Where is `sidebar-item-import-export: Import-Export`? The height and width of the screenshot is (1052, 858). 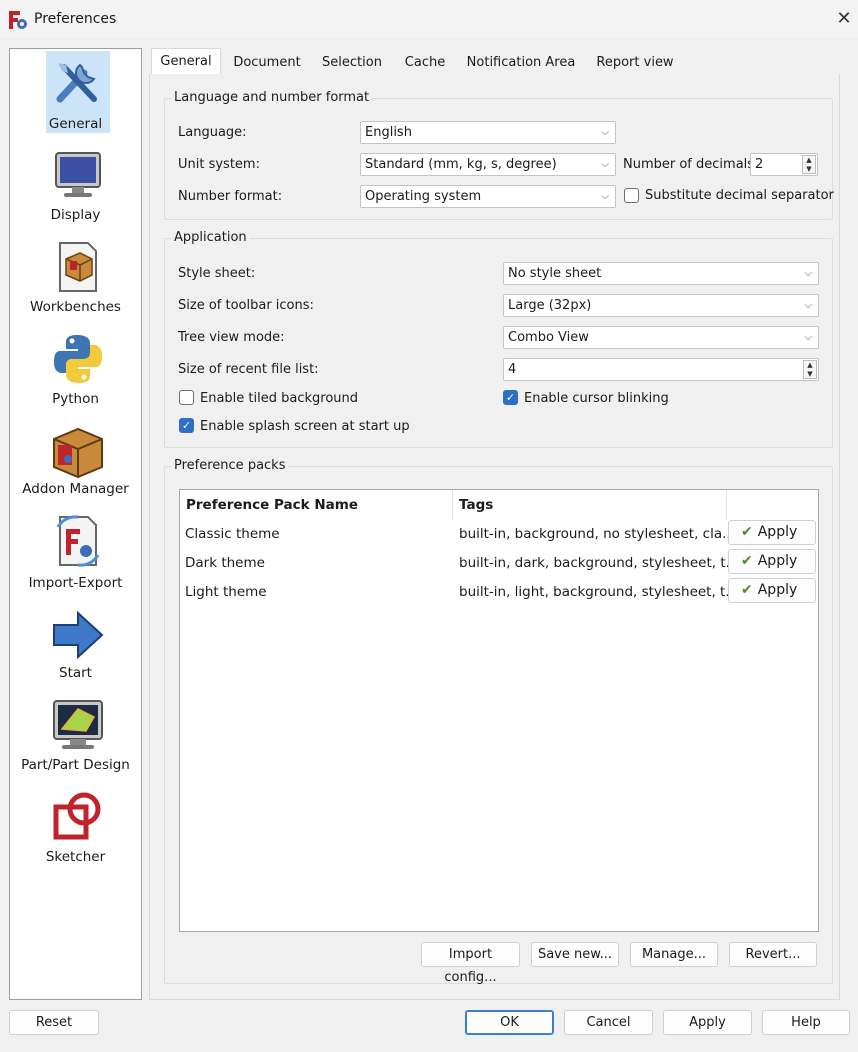
sidebar-item-import-export: Import-Export is located at coordinates (75, 557).